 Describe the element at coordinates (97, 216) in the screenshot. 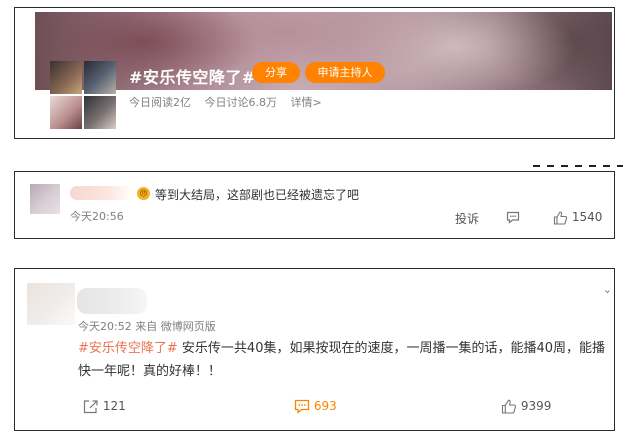

I see `comment-time: 今天20:56` at that location.